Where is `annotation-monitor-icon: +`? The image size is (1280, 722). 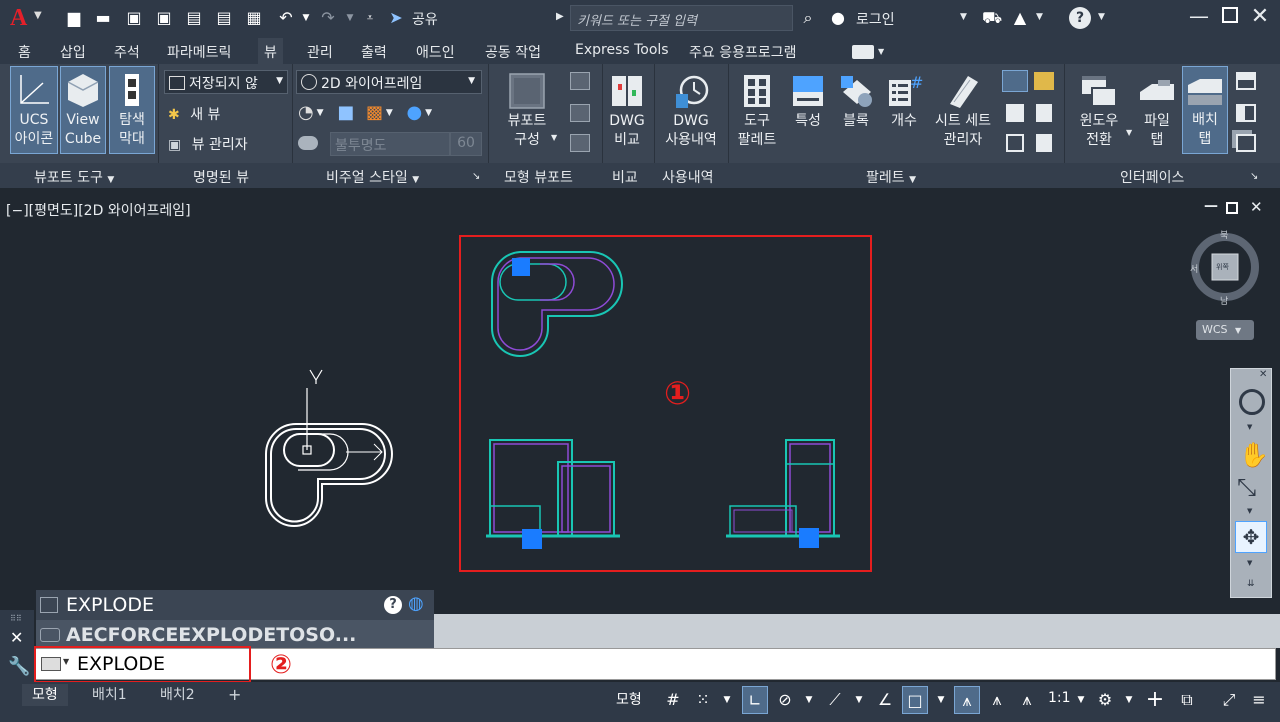
annotation-monitor-icon: + is located at coordinates (1155, 700).